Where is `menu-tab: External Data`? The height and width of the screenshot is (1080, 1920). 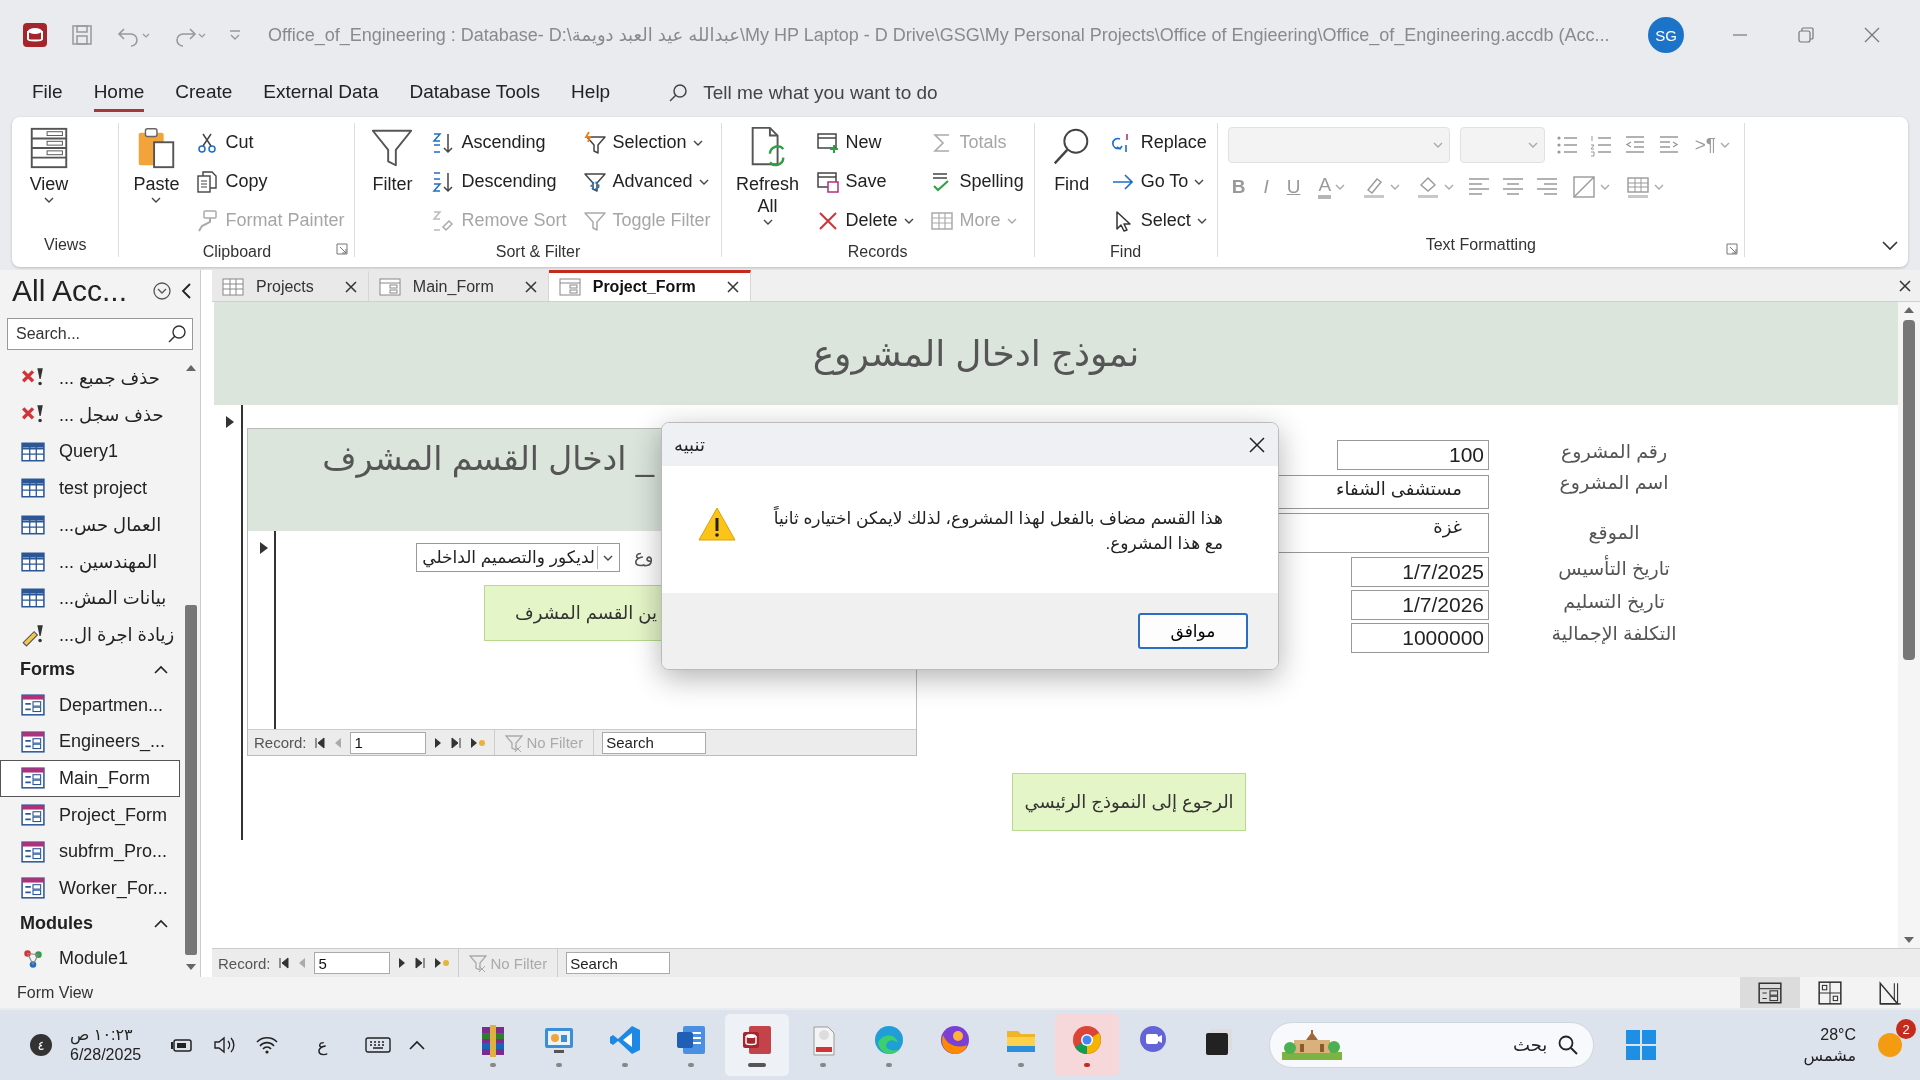
menu-tab: External Data is located at coordinates (321, 93).